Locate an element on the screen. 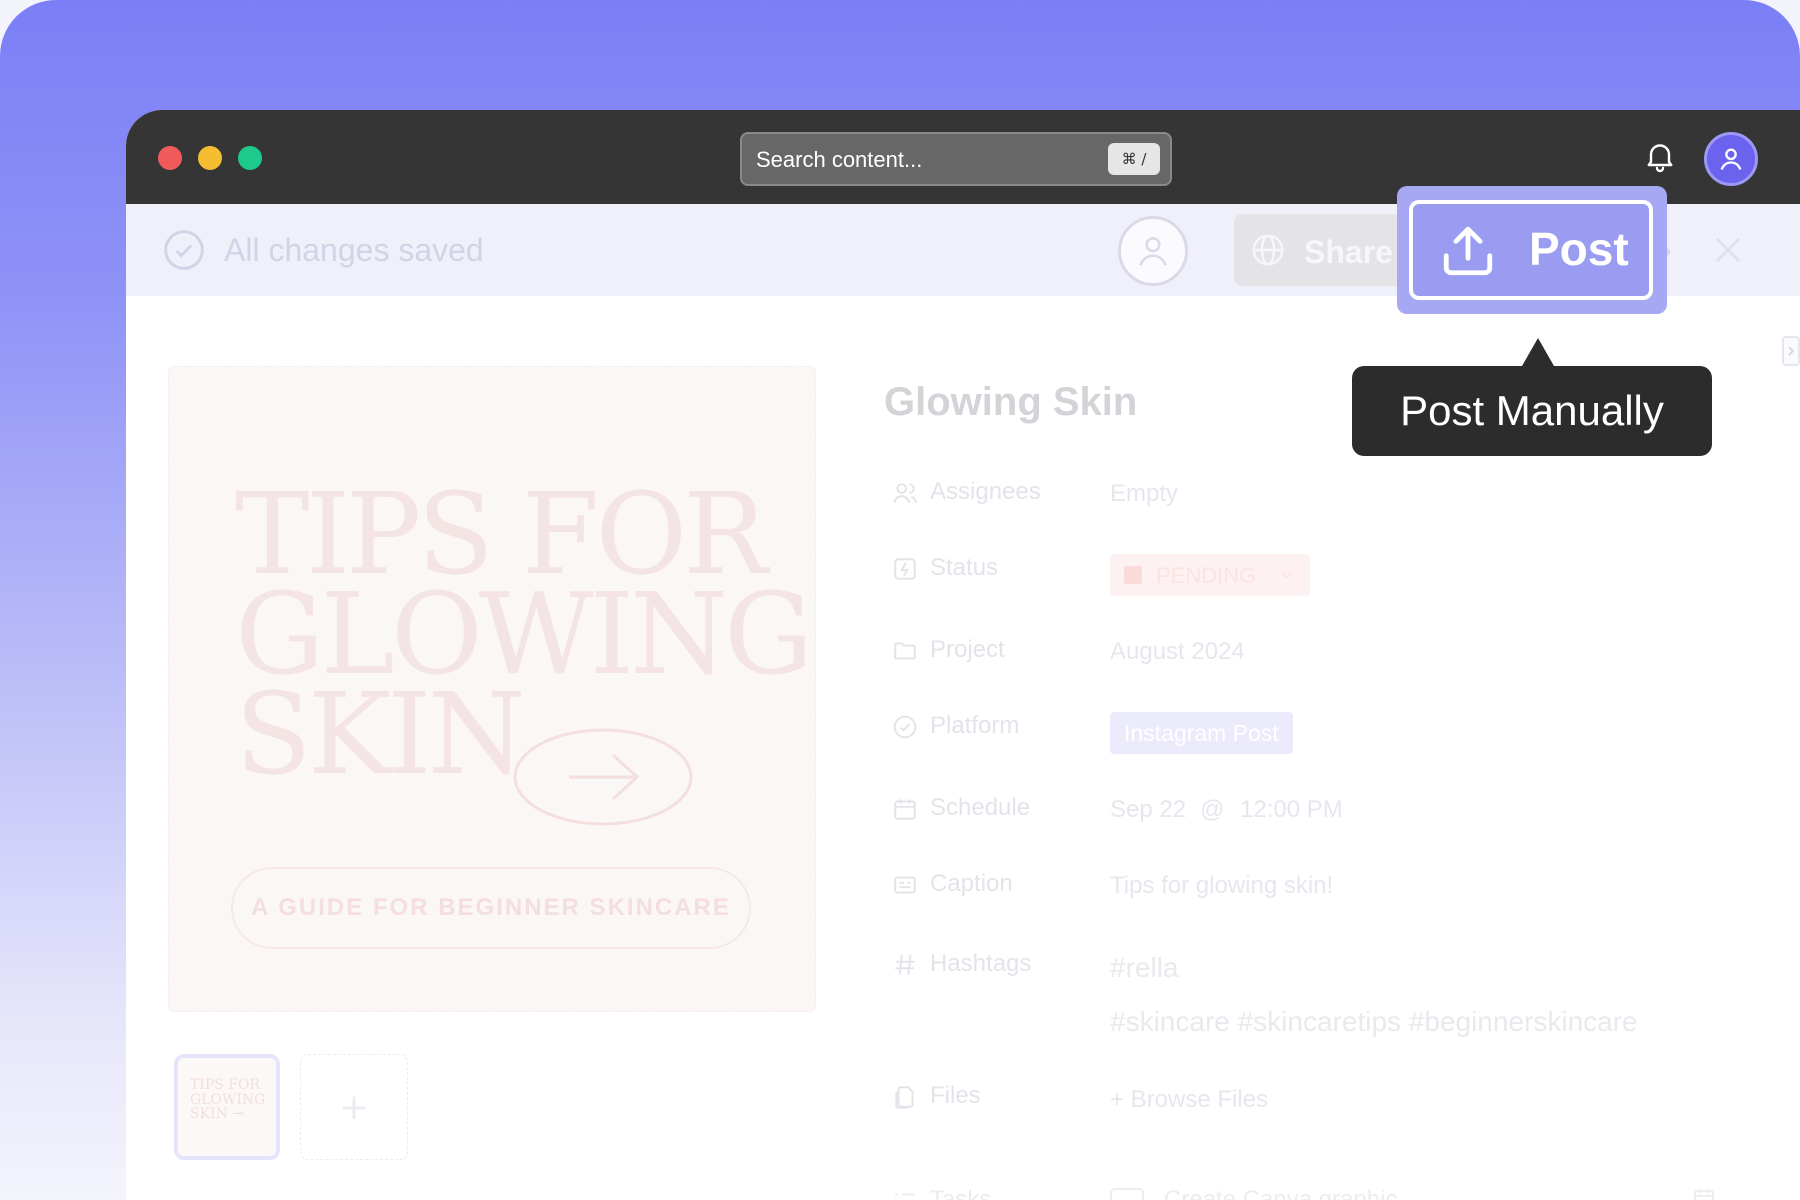 The image size is (1800, 1200). search-input: Search content... ⌘ / is located at coordinates (956, 159).